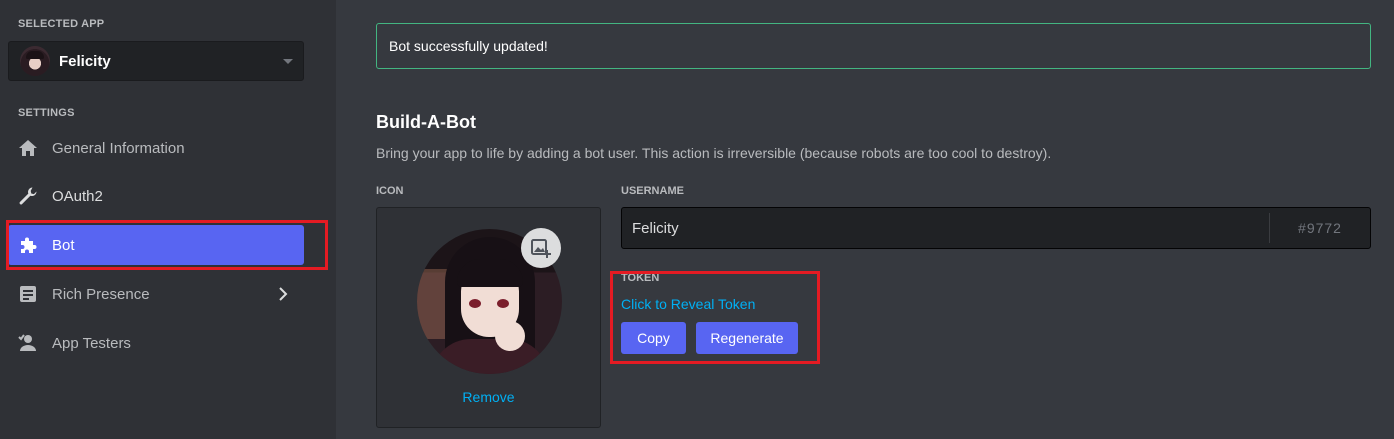 The width and height of the screenshot is (1394, 439). What do you see at coordinates (541, 248) in the screenshot?
I see `add-image-icon` at bounding box center [541, 248].